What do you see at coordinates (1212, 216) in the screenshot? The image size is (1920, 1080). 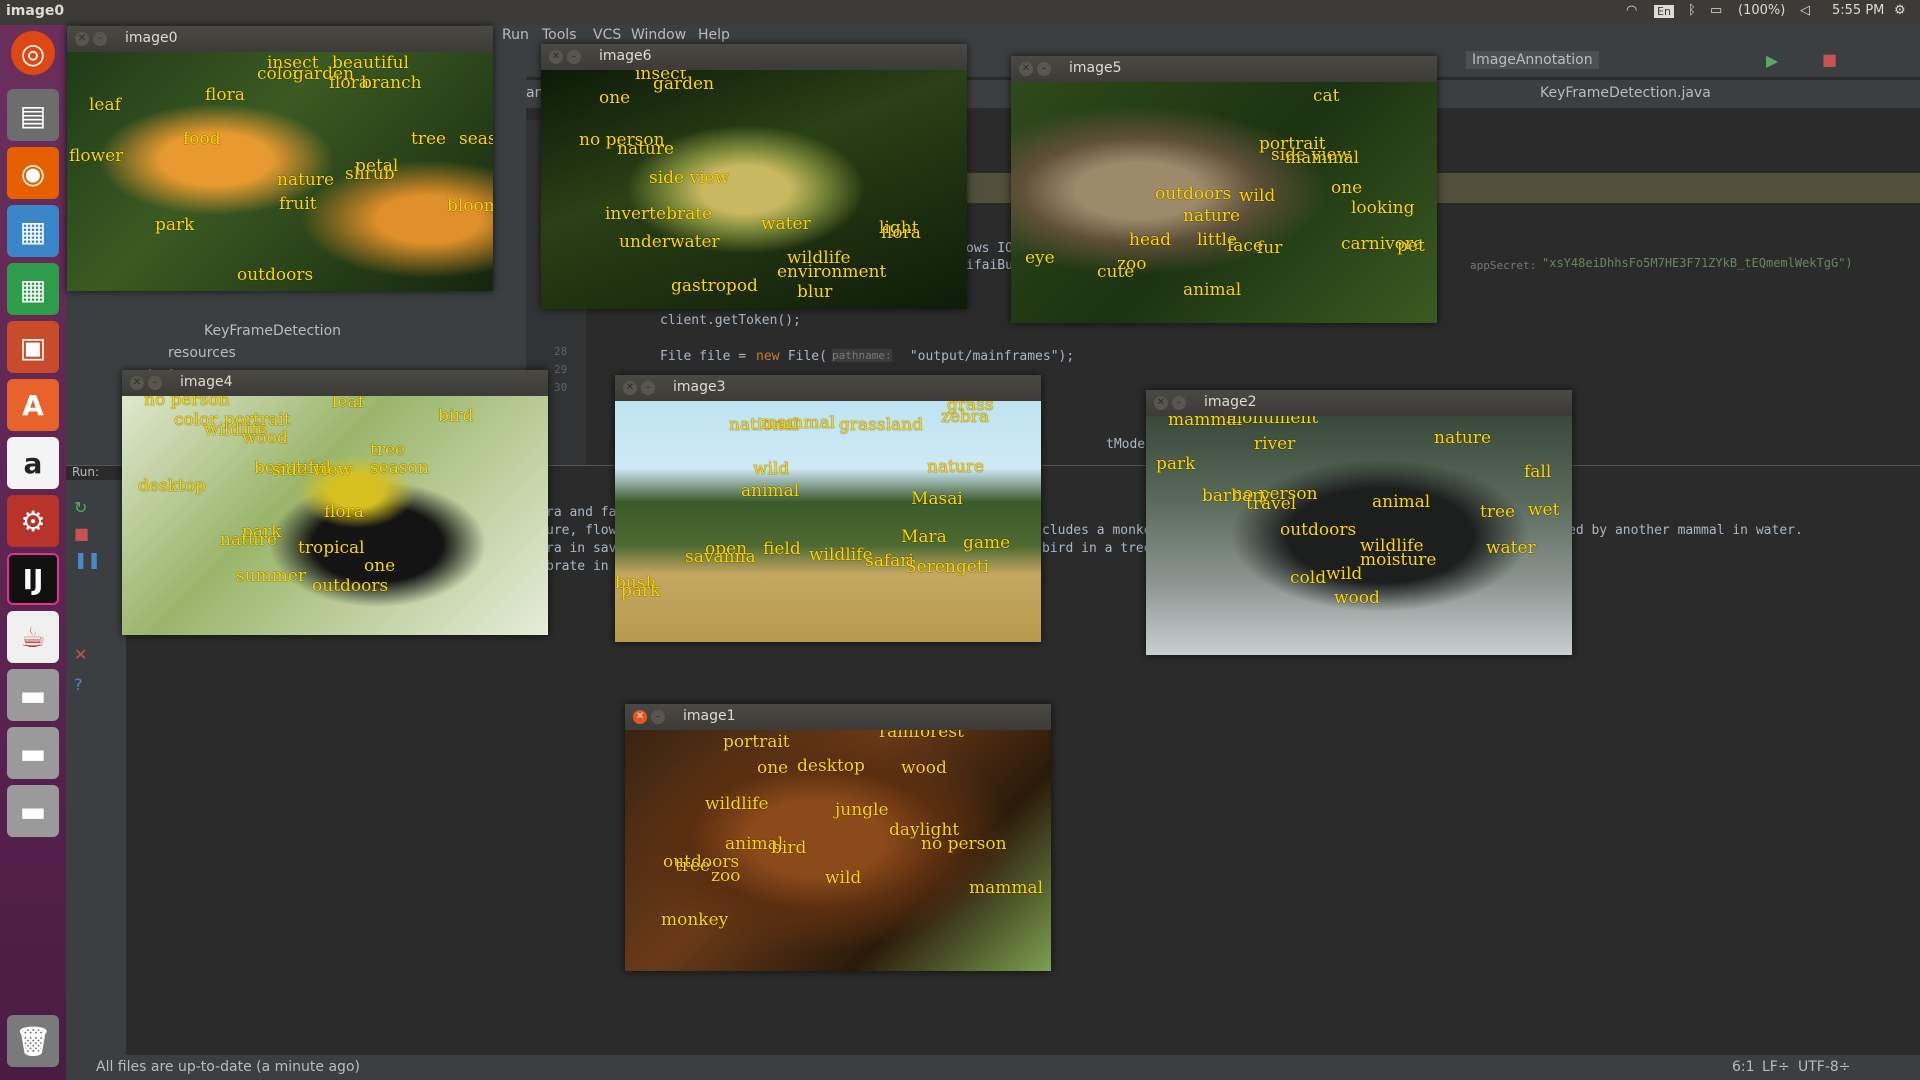 I see `tag: nature` at bounding box center [1212, 216].